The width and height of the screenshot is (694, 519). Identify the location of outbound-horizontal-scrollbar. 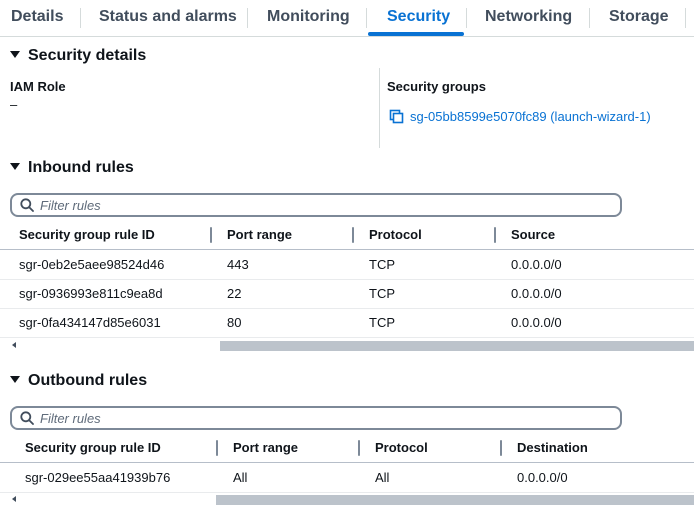
(347, 500).